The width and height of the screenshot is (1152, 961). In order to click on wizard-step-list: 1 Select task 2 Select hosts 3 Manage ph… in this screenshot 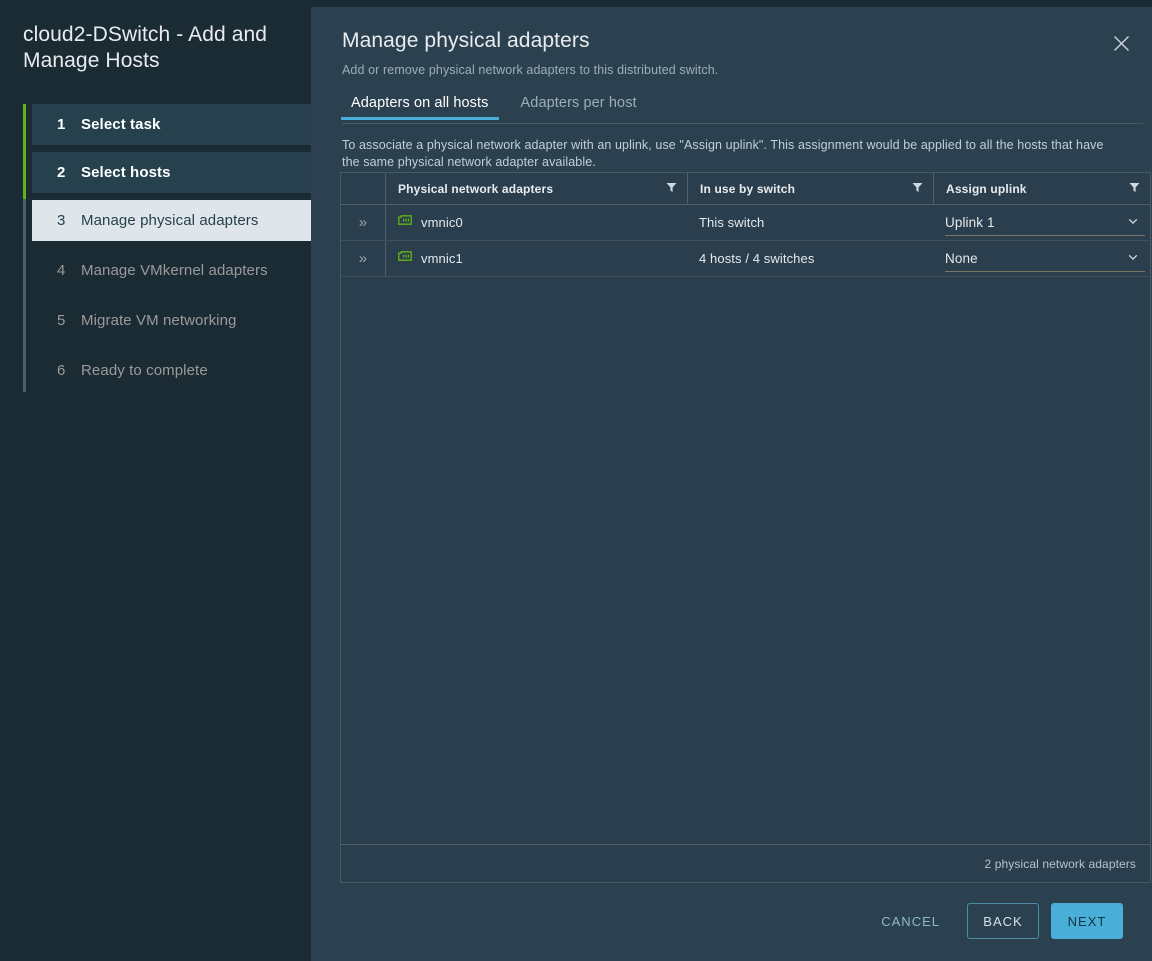, I will do `click(167, 248)`.